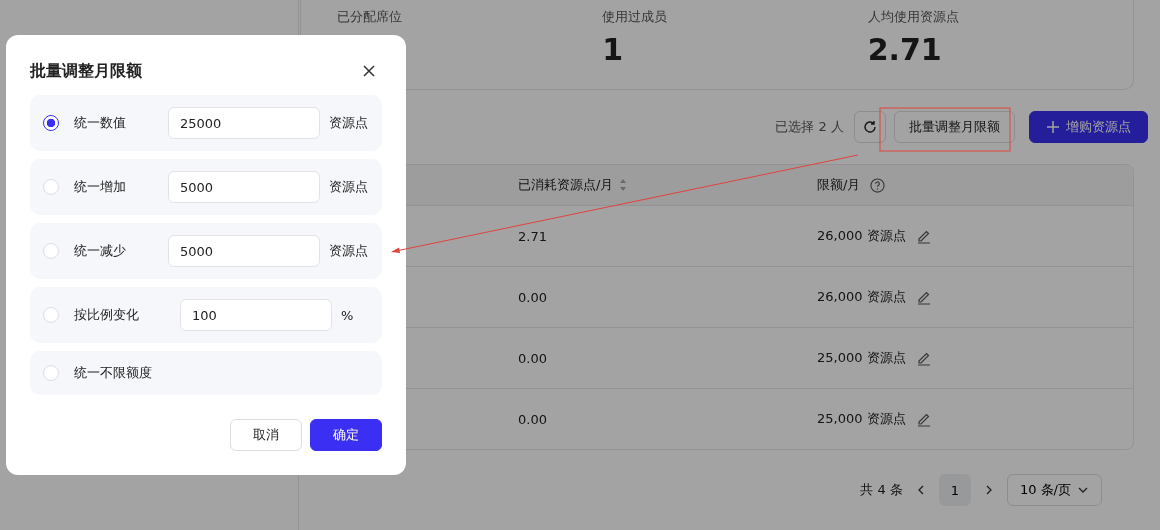  What do you see at coordinates (839, 185) in the screenshot?
I see `column-header: 限额/月` at bounding box center [839, 185].